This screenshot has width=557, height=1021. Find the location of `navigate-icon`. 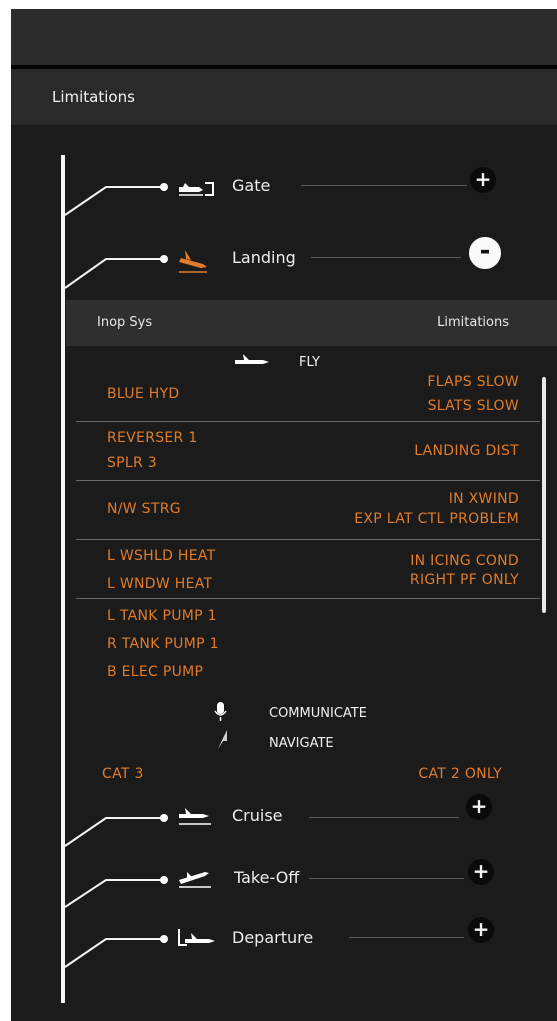

navigate-icon is located at coordinates (223, 742).